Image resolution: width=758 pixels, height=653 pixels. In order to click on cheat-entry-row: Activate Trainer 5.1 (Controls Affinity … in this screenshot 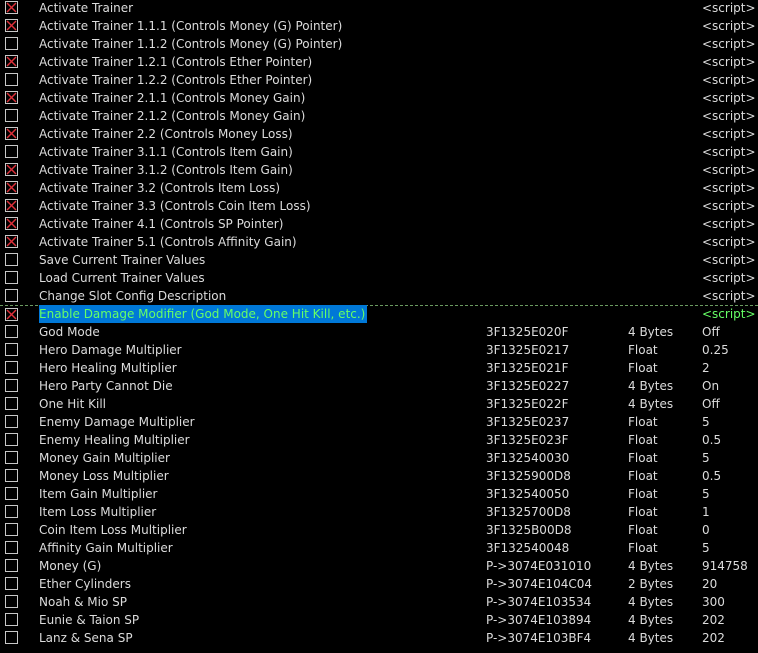, I will do `click(379, 242)`.